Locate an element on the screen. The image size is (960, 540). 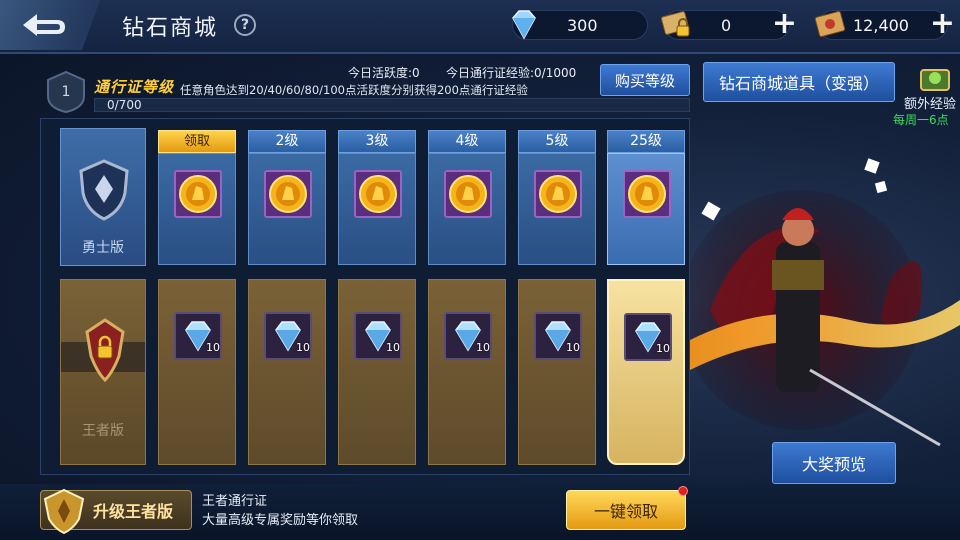
pass-title: 通行证等级 is located at coordinates (134, 87).